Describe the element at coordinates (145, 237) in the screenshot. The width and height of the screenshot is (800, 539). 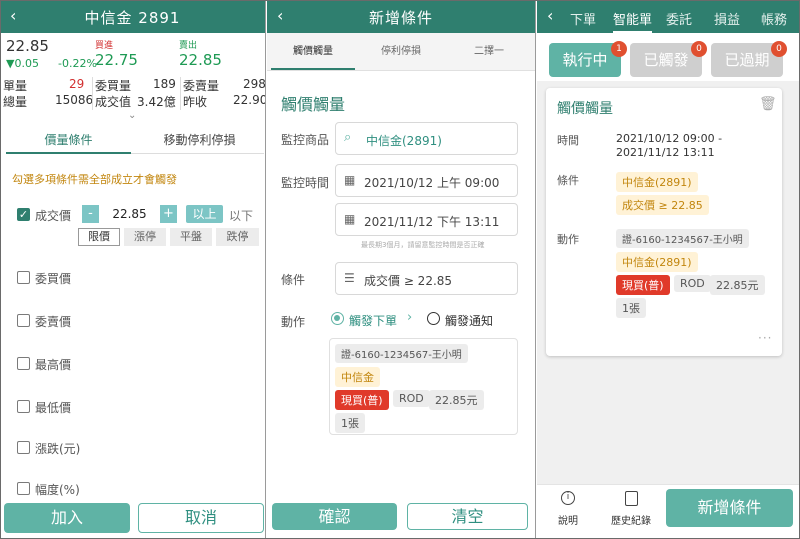
I see `price-type-limit-up: 漲停` at that location.